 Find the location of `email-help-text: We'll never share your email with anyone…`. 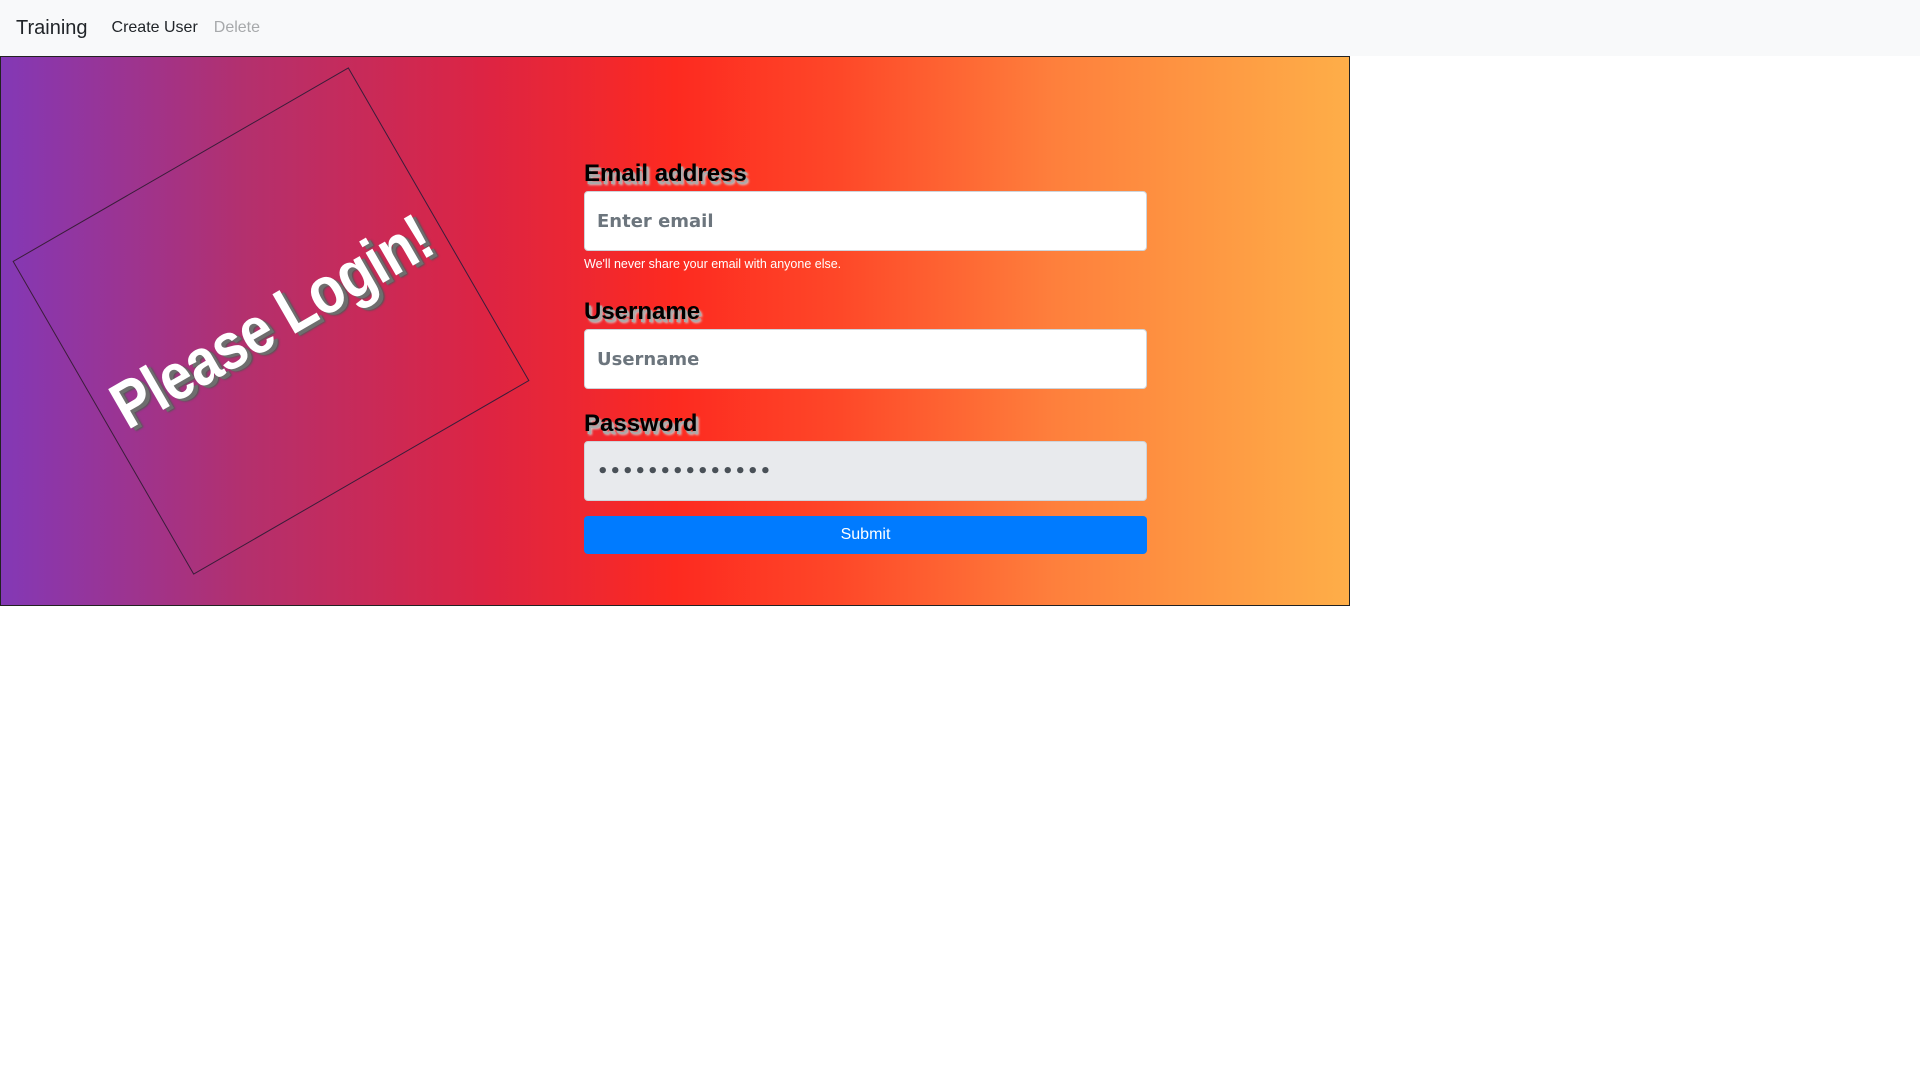

email-help-text: We'll never share your email with anyone… is located at coordinates (713, 264).